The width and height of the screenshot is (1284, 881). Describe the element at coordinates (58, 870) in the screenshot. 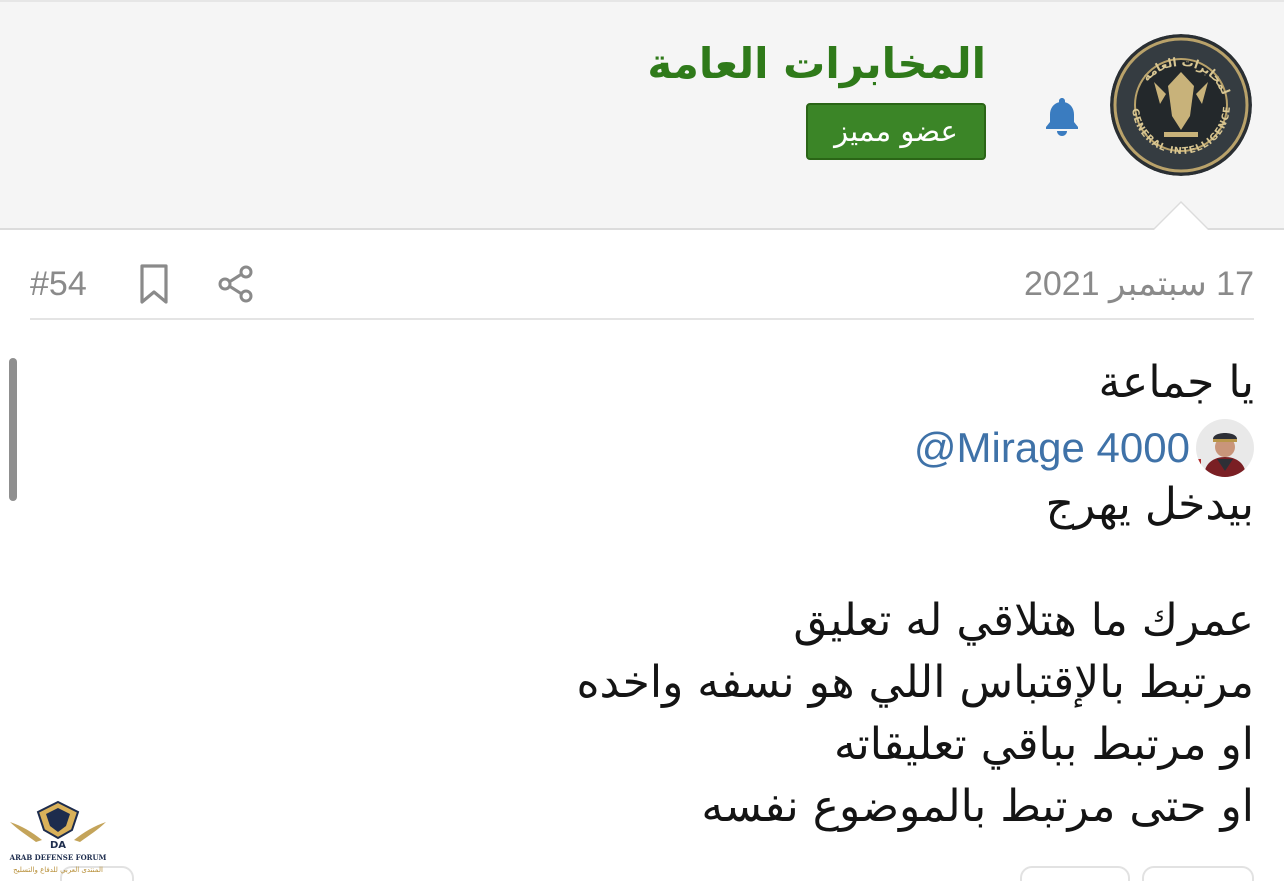

I see `watermark-arabic: المنتدى العربي للدفاع والتسليح` at that location.